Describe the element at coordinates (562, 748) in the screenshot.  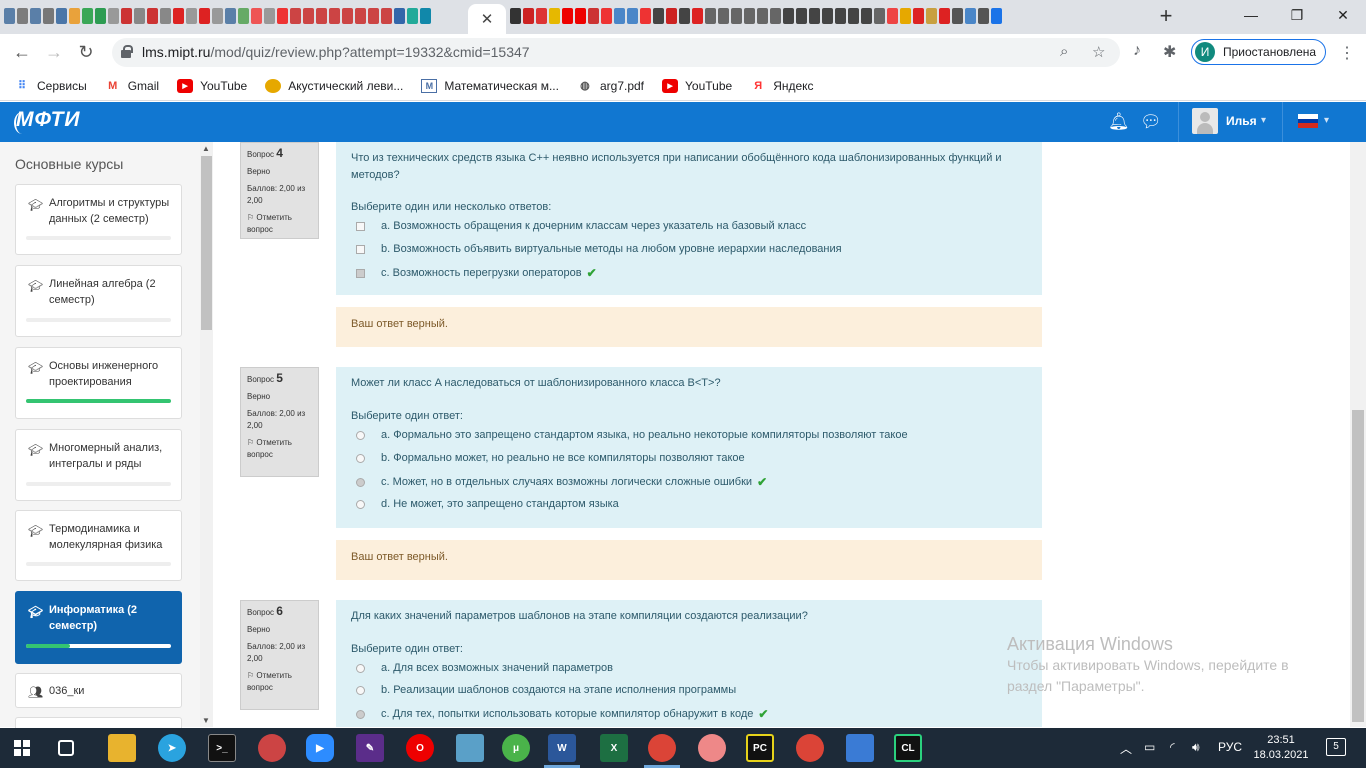
I see `word-icon: W` at that location.